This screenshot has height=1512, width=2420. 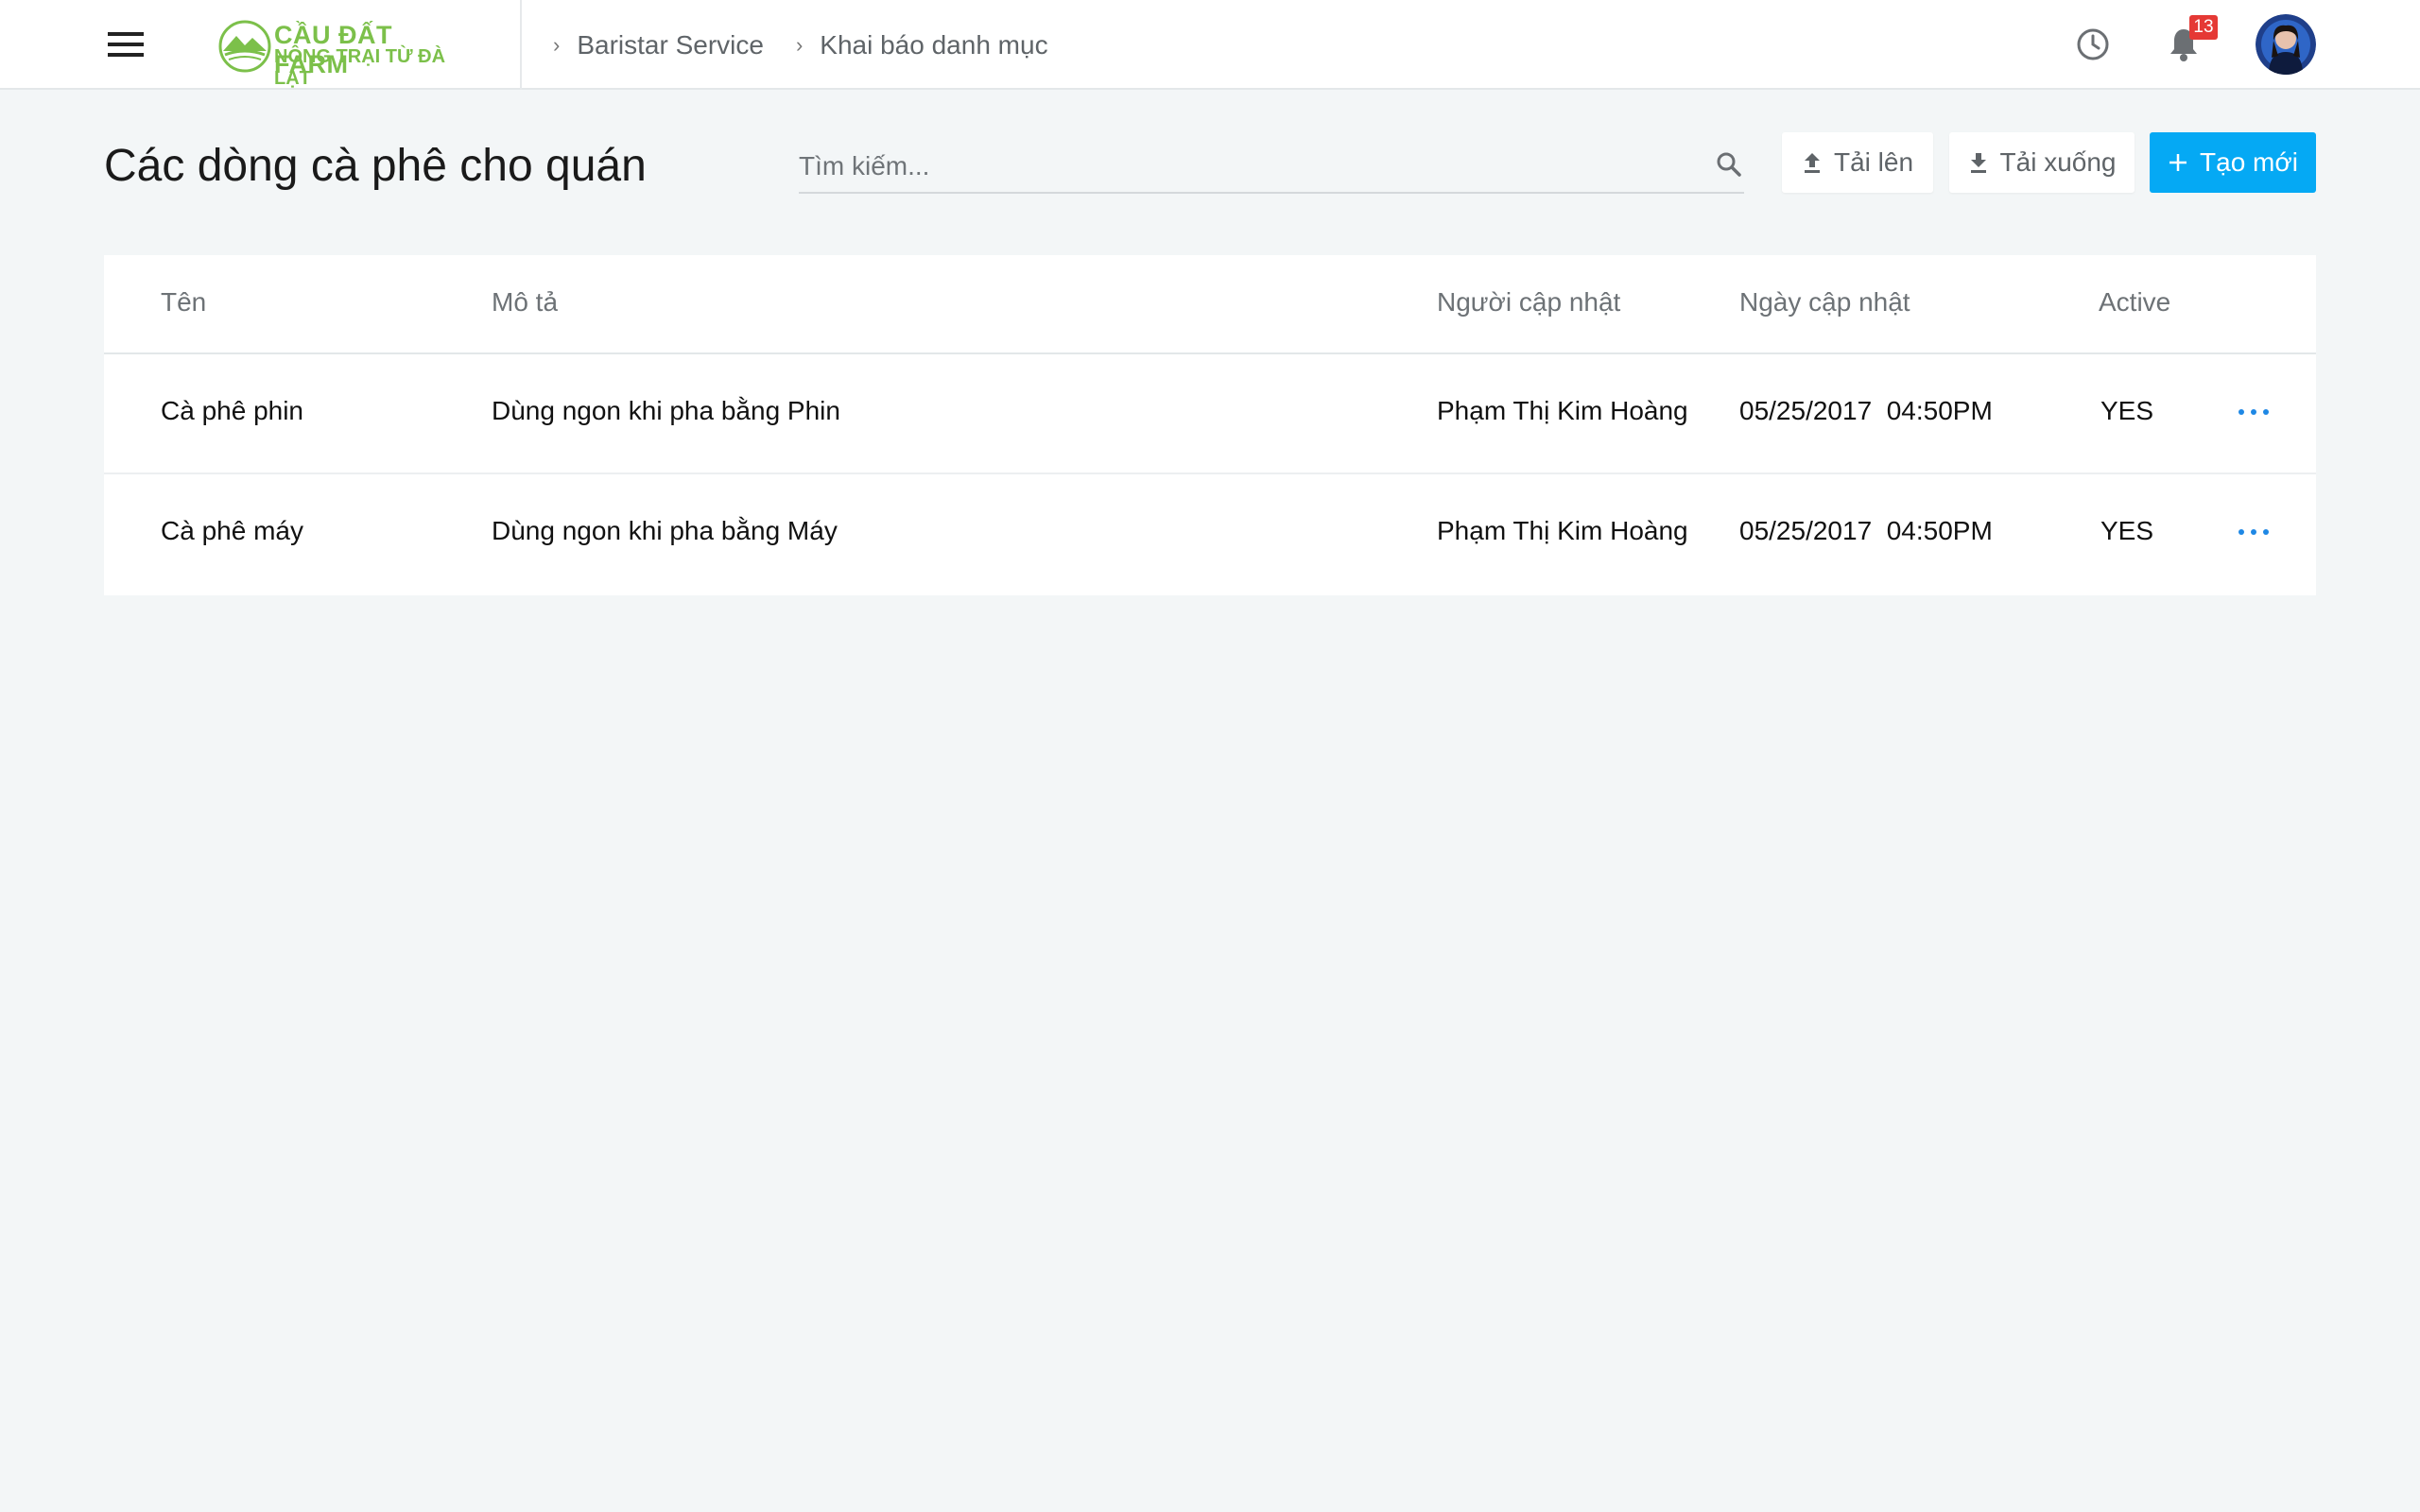 I want to click on notification-count-badge: 13, so click(x=2203, y=27).